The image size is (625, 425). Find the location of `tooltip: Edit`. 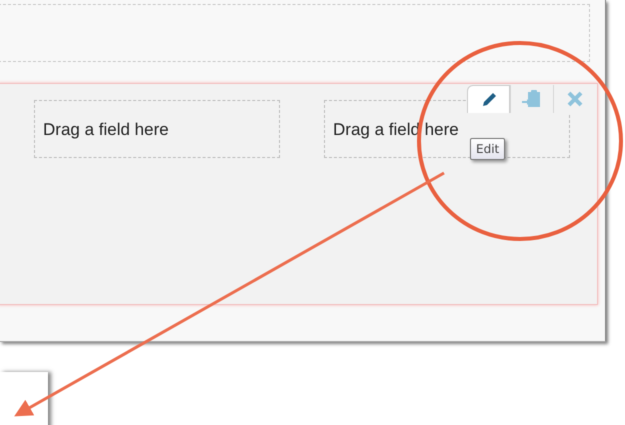

tooltip: Edit is located at coordinates (488, 149).